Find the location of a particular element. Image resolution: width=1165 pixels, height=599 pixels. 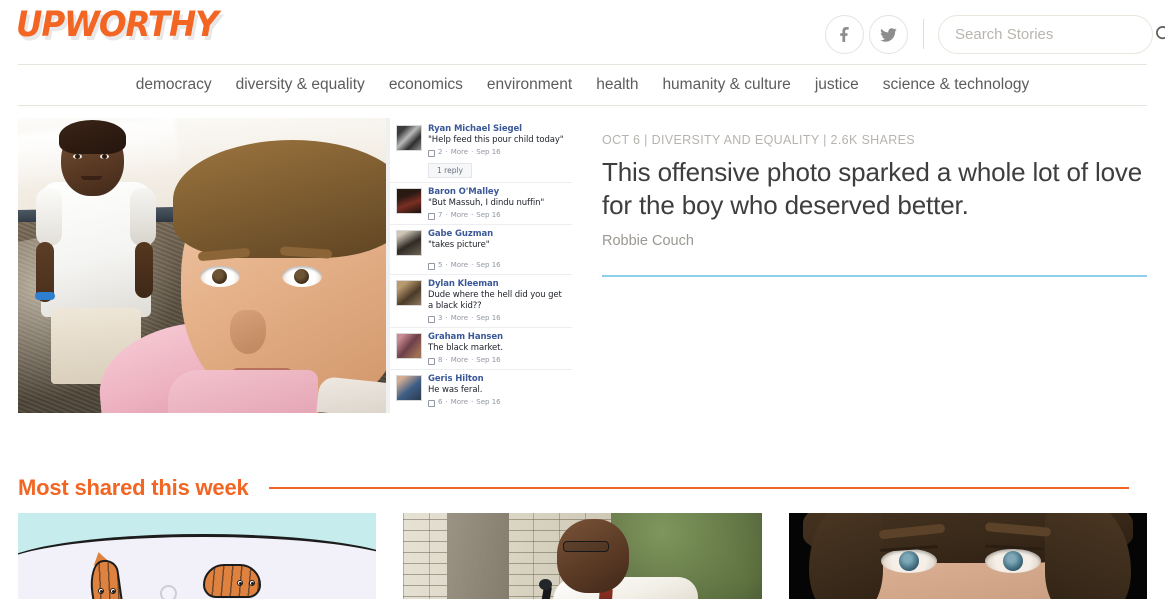

facebook-icon is located at coordinates (845, 34).